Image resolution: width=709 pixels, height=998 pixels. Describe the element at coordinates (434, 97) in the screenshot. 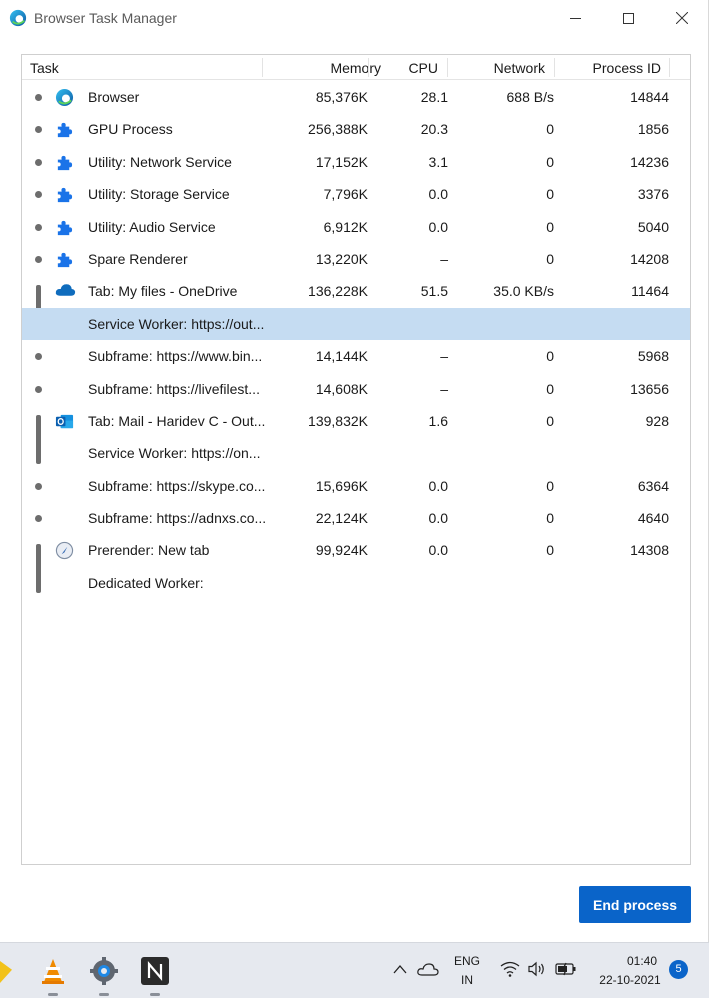

I see `cpu-value: 28.1` at that location.